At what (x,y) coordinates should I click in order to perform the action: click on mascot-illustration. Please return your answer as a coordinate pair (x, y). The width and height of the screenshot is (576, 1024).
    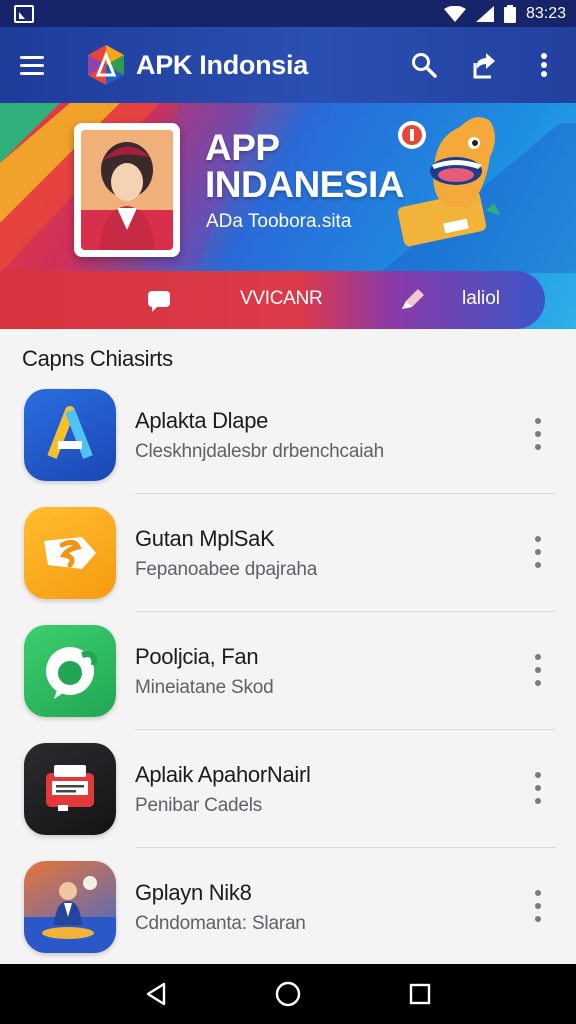
    Looking at the image, I should click on (448, 182).